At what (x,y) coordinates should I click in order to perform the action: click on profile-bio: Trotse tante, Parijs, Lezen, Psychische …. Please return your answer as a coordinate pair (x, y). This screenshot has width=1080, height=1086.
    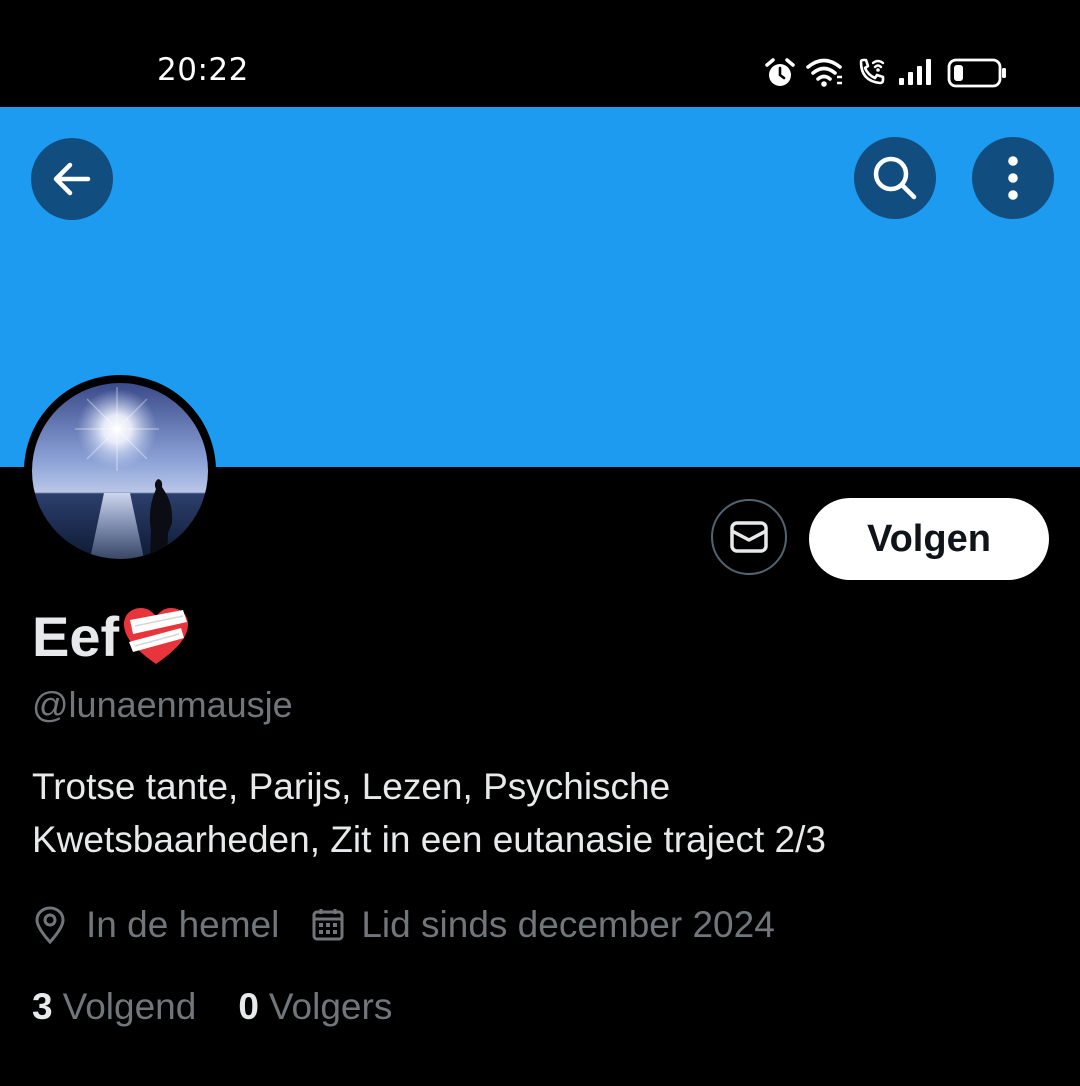
    Looking at the image, I should click on (532, 813).